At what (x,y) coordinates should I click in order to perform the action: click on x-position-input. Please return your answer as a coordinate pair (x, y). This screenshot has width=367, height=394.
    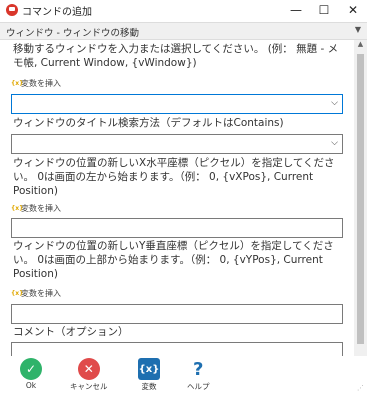
    Looking at the image, I should click on (177, 228).